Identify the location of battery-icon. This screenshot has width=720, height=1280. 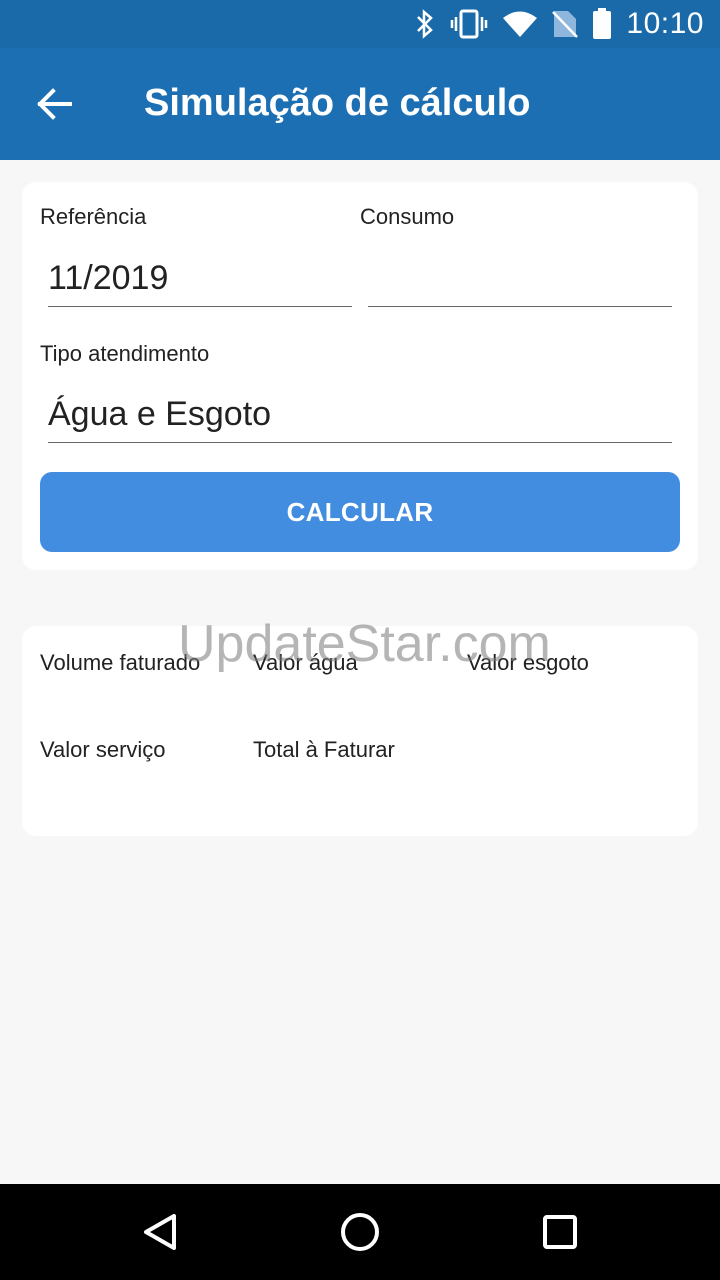
(602, 23).